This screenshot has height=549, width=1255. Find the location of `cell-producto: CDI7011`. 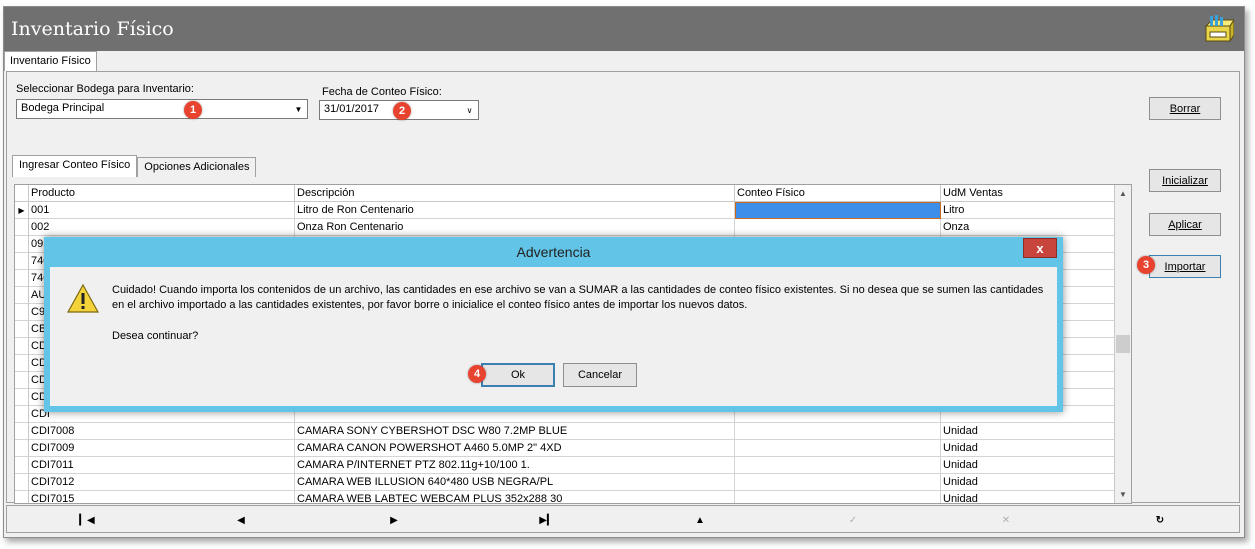

cell-producto: CDI7011 is located at coordinates (162, 465).